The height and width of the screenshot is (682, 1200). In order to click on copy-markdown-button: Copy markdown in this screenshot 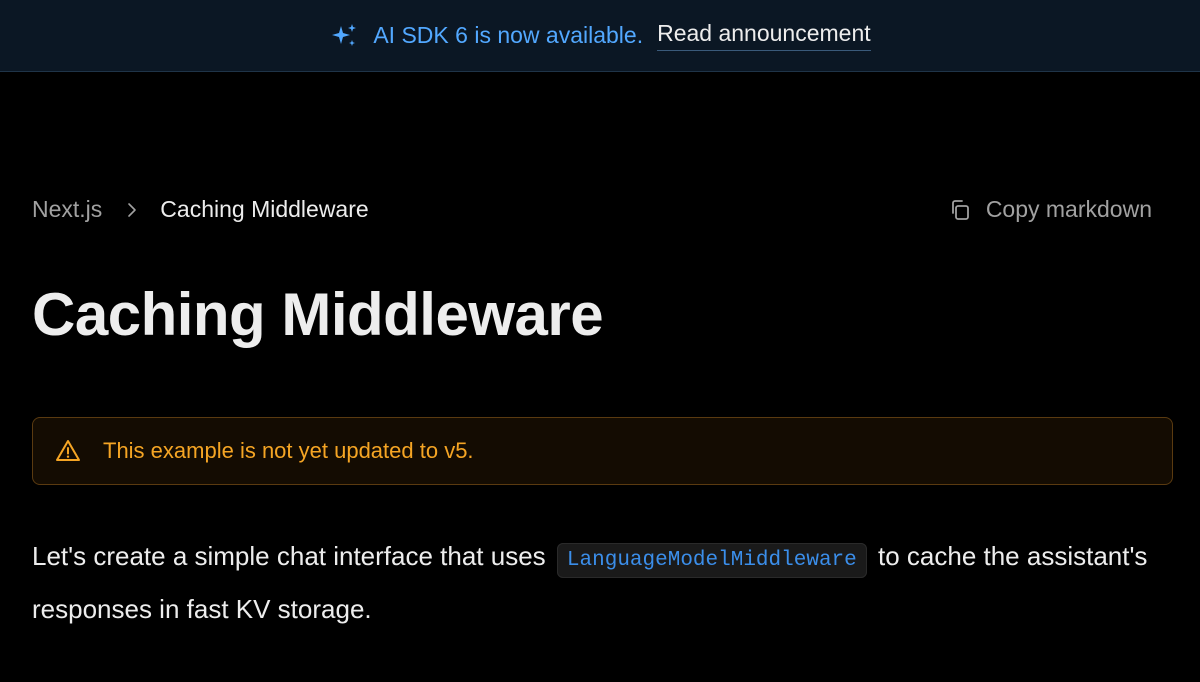, I will do `click(1050, 209)`.